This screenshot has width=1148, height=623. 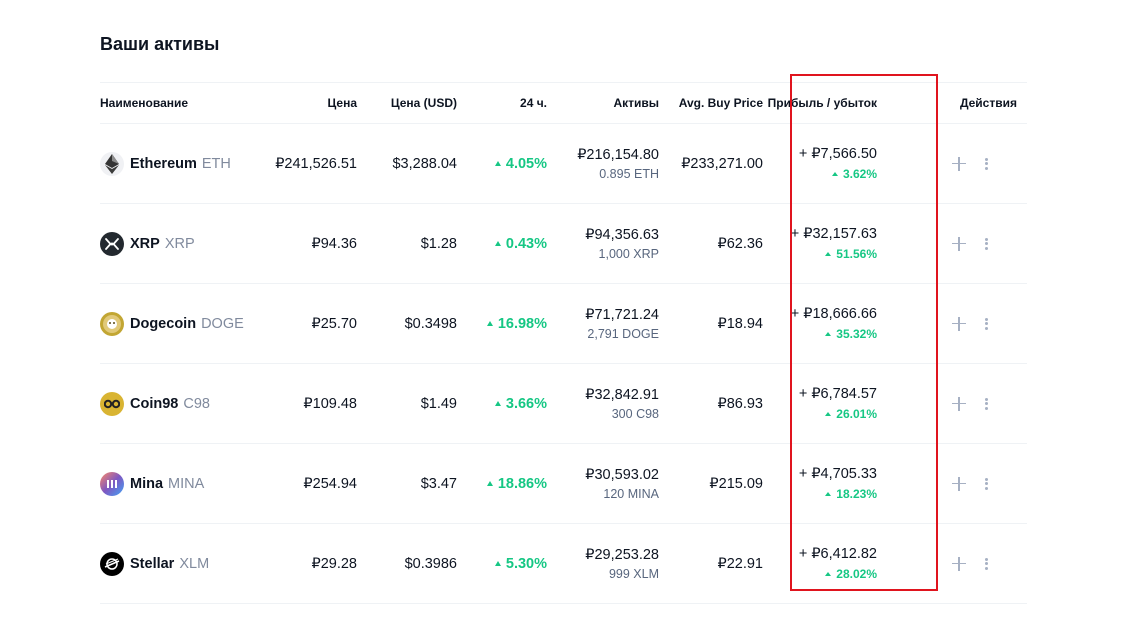 I want to click on asset-symbol: MINA, so click(x=186, y=483).